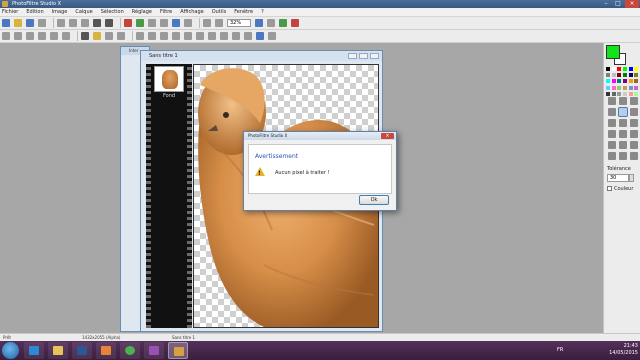 The width and height of the screenshot is (640, 360). Describe the element at coordinates (260, 36) in the screenshot. I see `frame-icon` at that location.